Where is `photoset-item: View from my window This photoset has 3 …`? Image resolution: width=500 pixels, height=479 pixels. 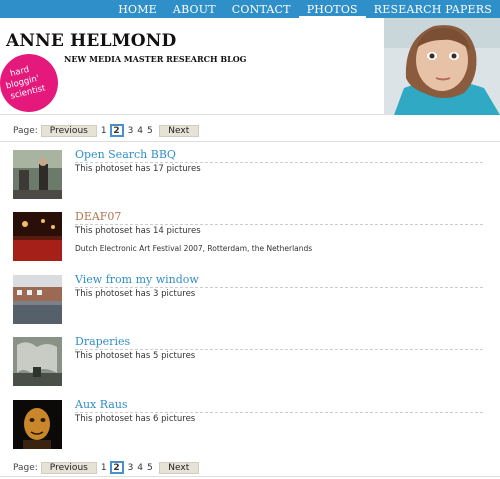
photoset-item: View from my window This photoset has 3 … is located at coordinates (248, 300).